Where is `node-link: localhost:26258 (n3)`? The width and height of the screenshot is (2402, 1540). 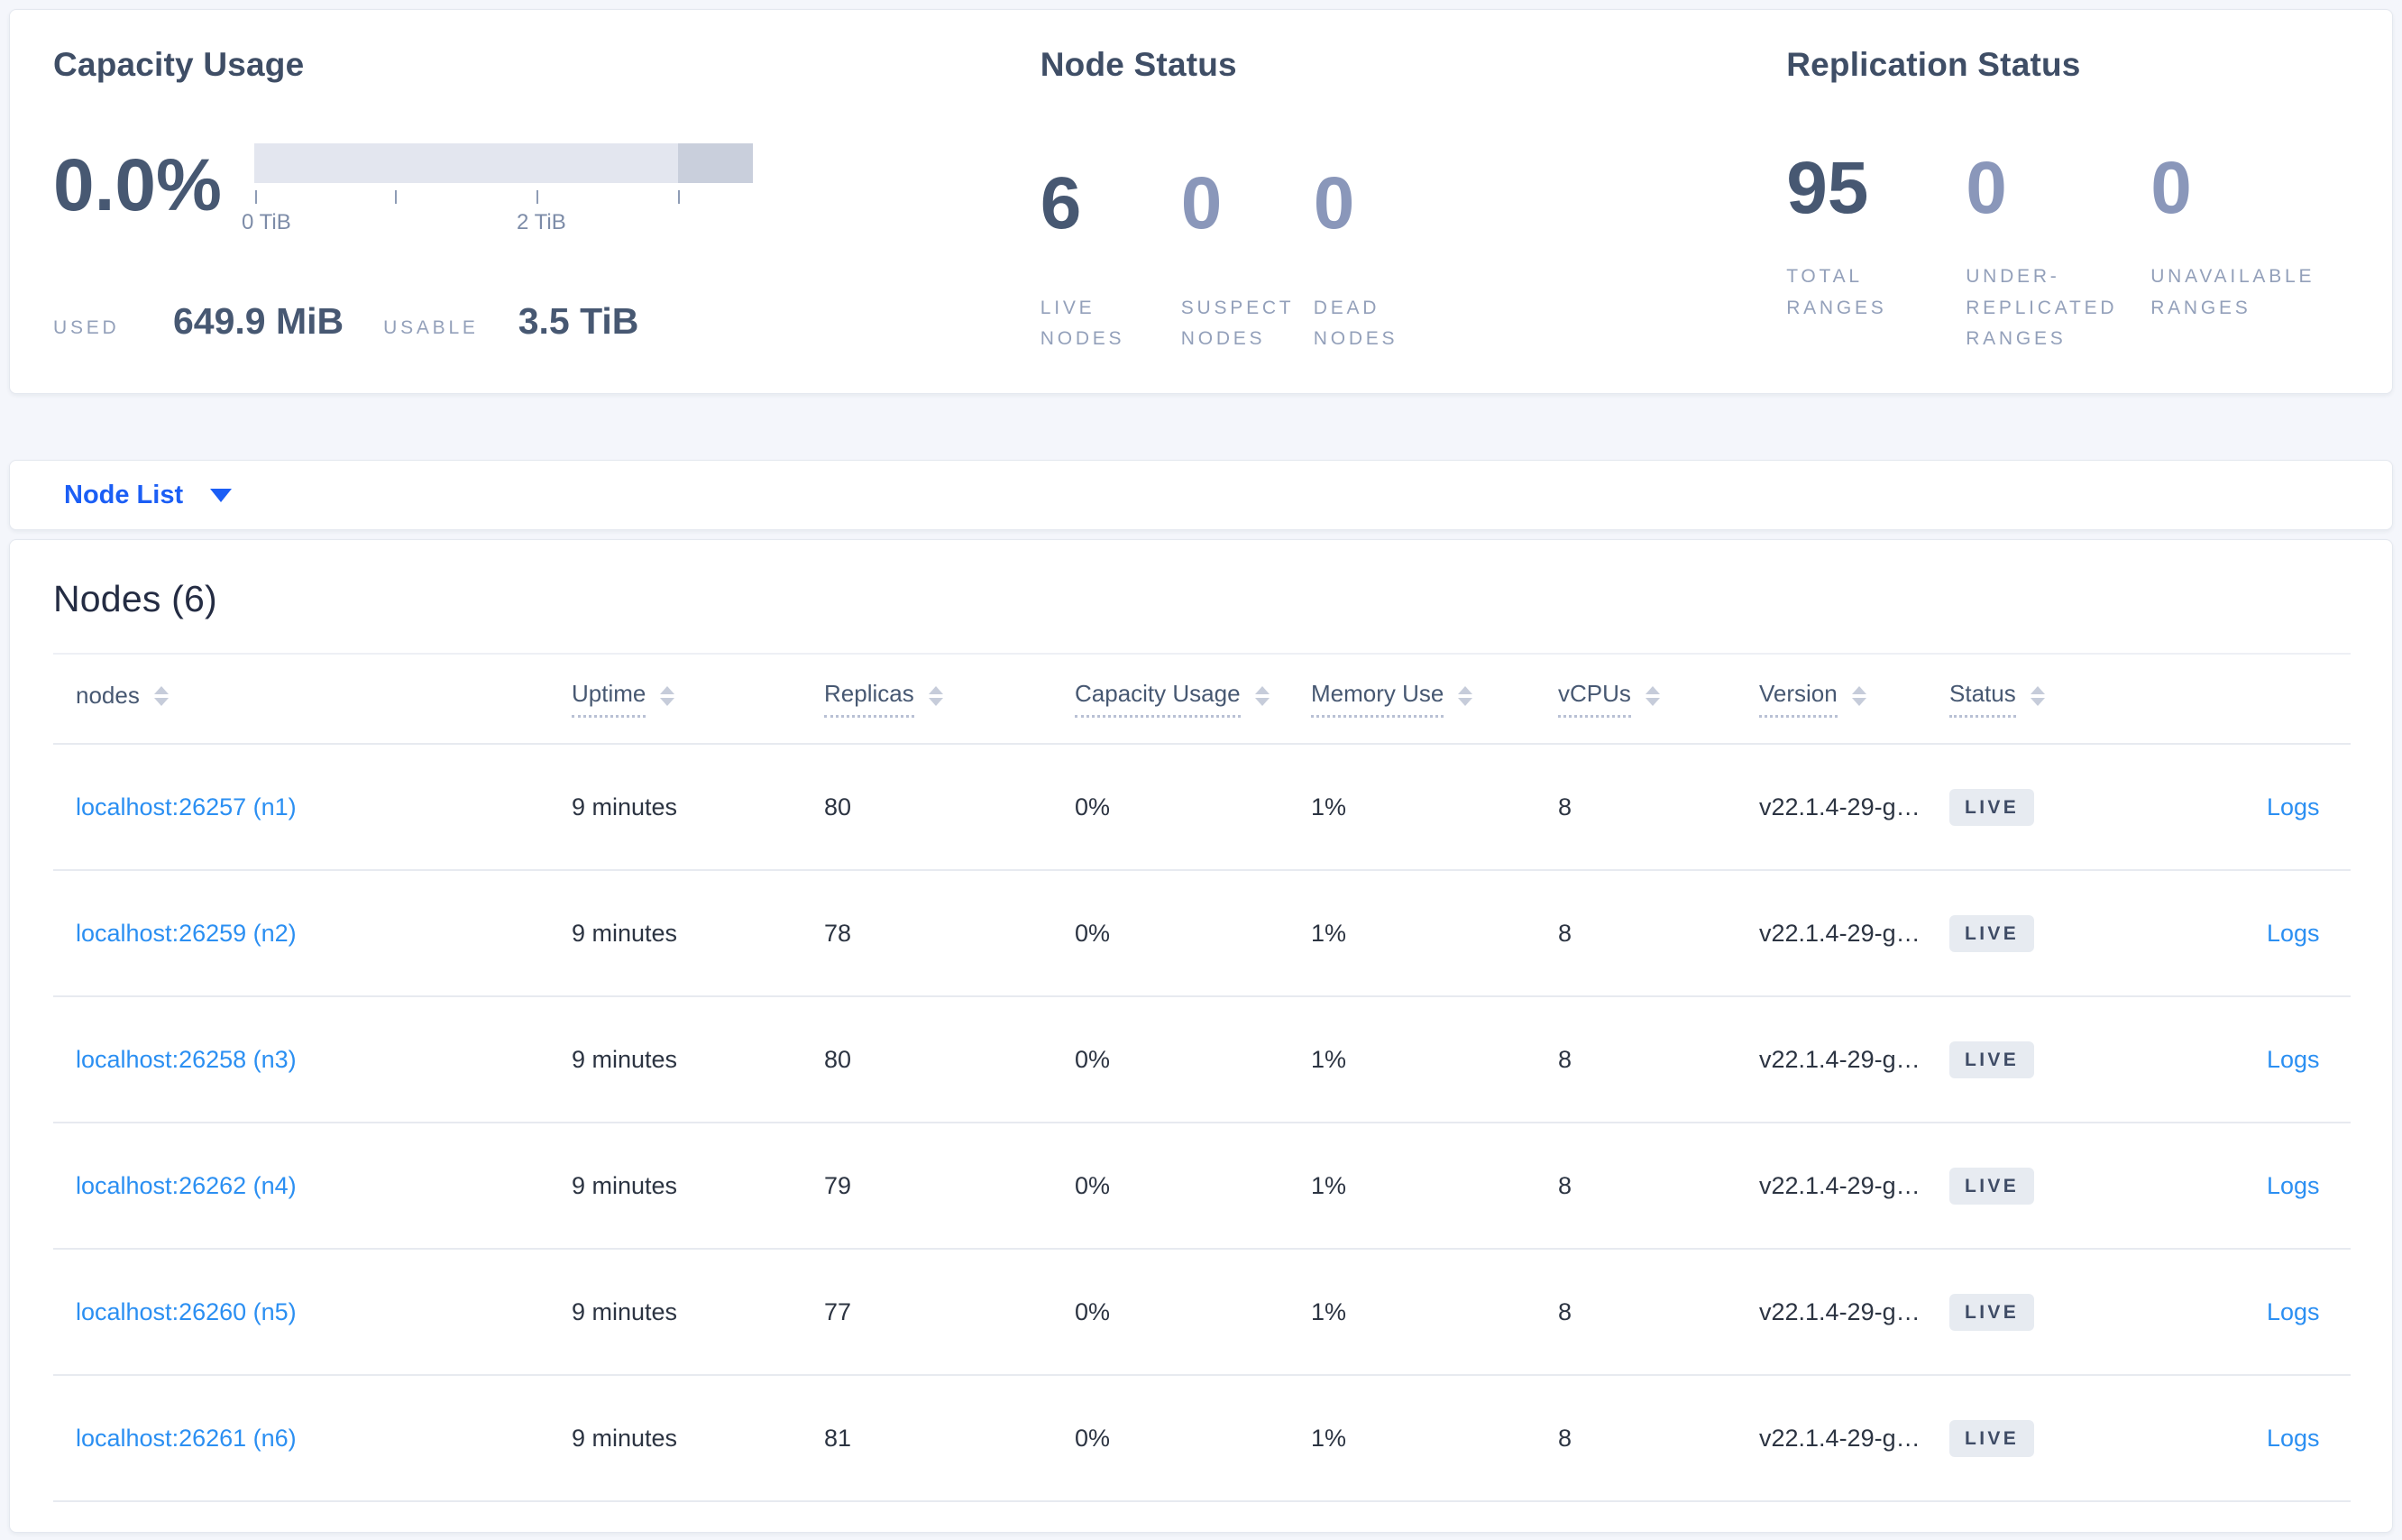 node-link: localhost:26258 (n3) is located at coordinates (186, 1059).